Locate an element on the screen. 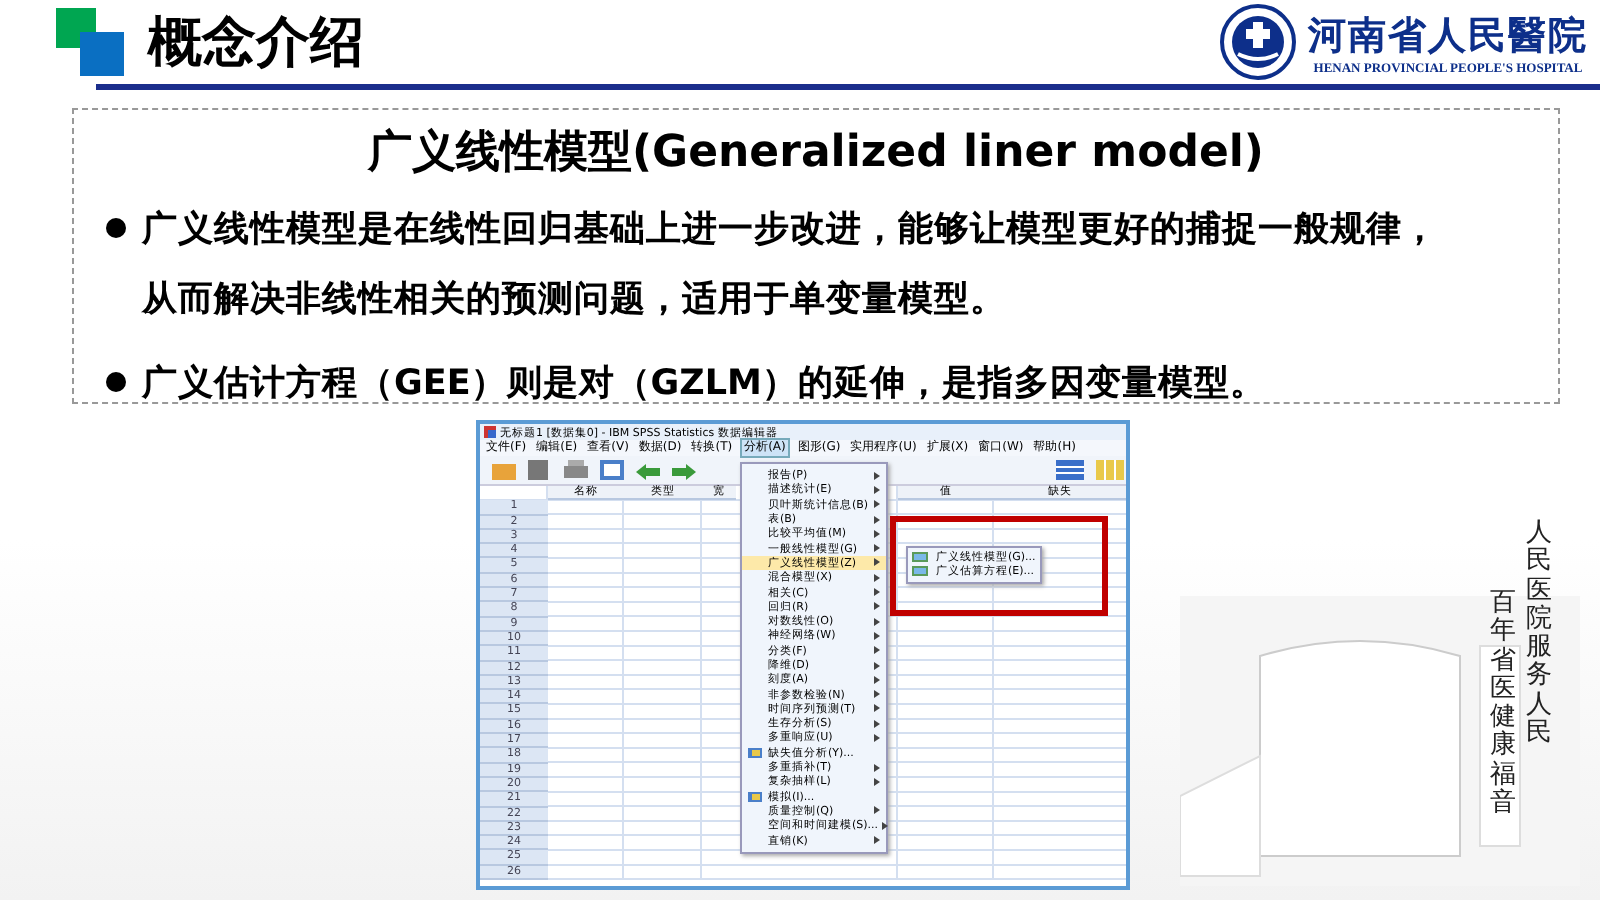 This screenshot has height=900, width=1600. redo-icon is located at coordinates (684, 470).